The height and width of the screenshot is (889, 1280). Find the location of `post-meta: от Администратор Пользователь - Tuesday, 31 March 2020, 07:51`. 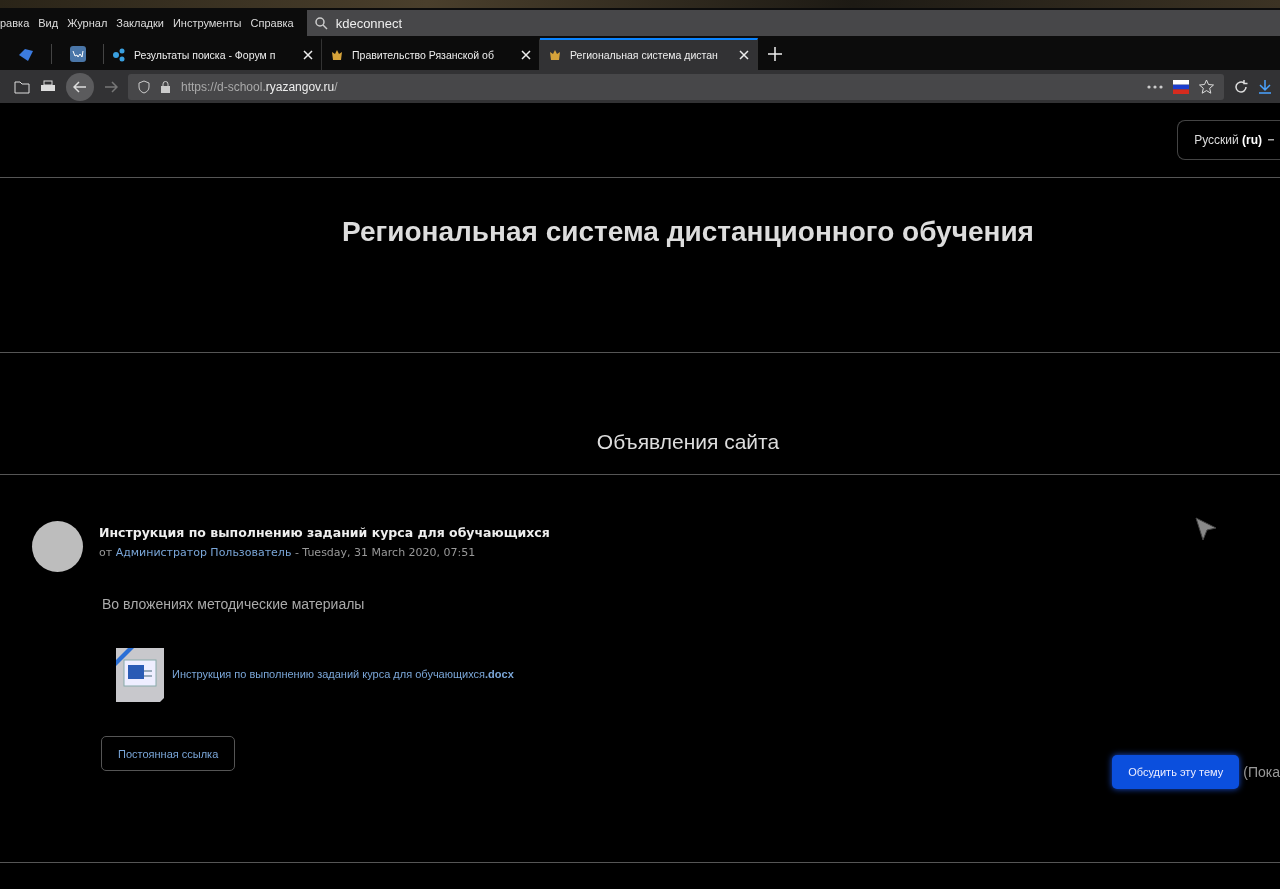

post-meta: от Администратор Пользователь - Tuesday, 31 March 2020, 07:51 is located at coordinates (288, 552).